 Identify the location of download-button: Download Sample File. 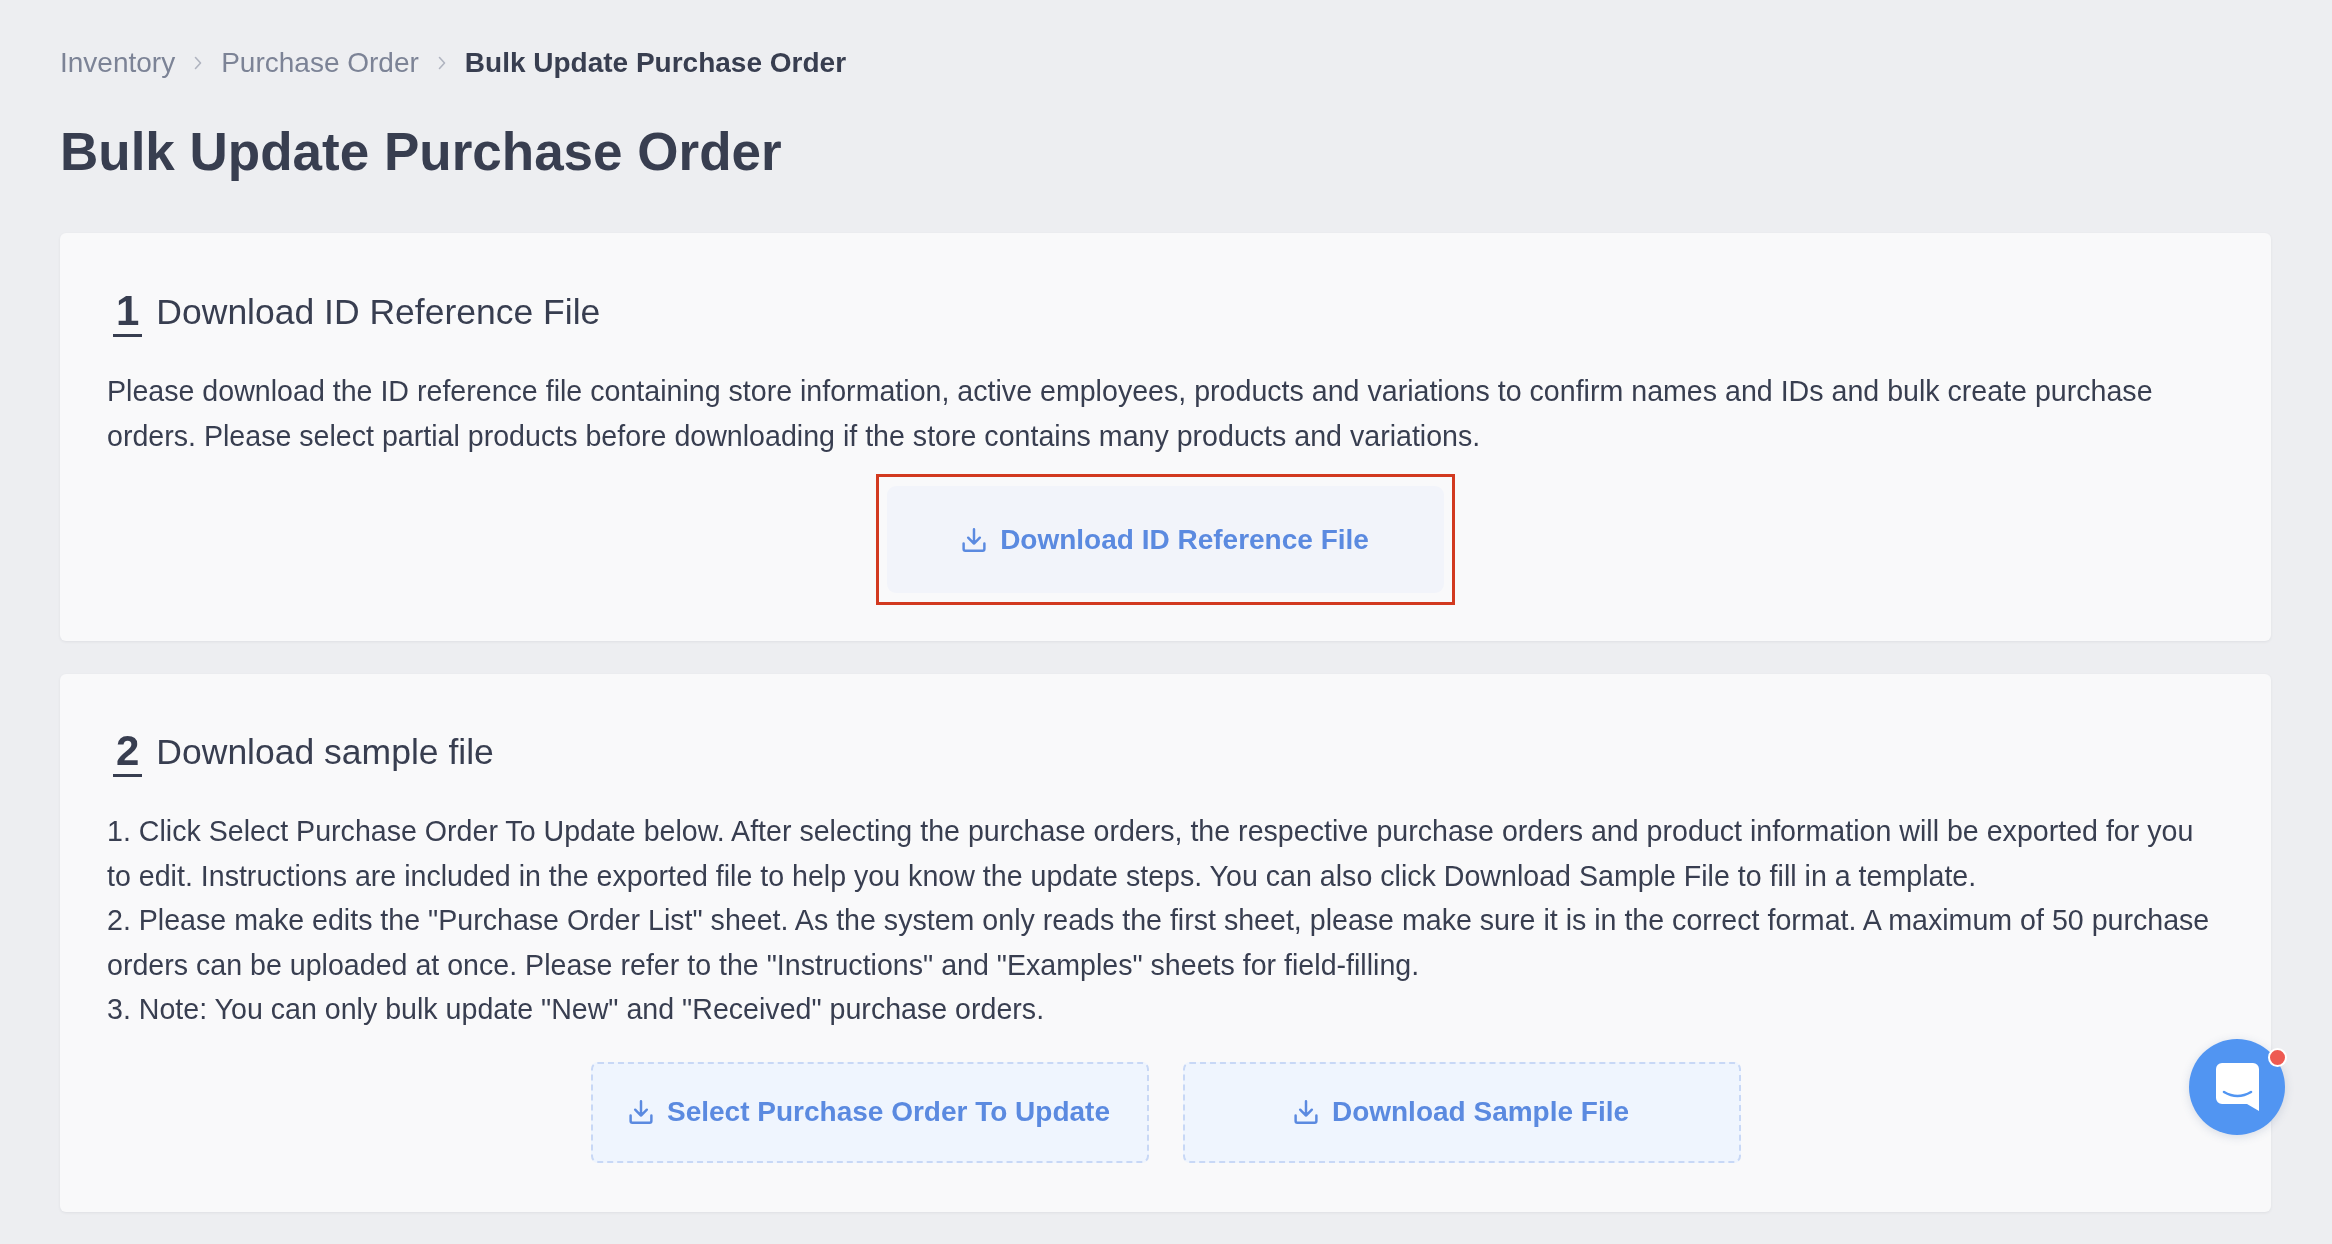
(1461, 1112).